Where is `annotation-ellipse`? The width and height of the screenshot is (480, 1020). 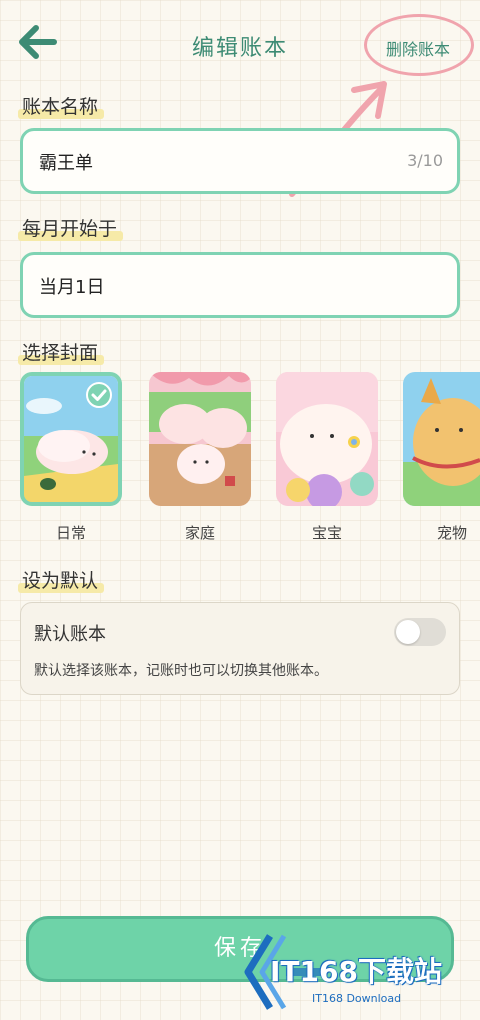 annotation-ellipse is located at coordinates (419, 45).